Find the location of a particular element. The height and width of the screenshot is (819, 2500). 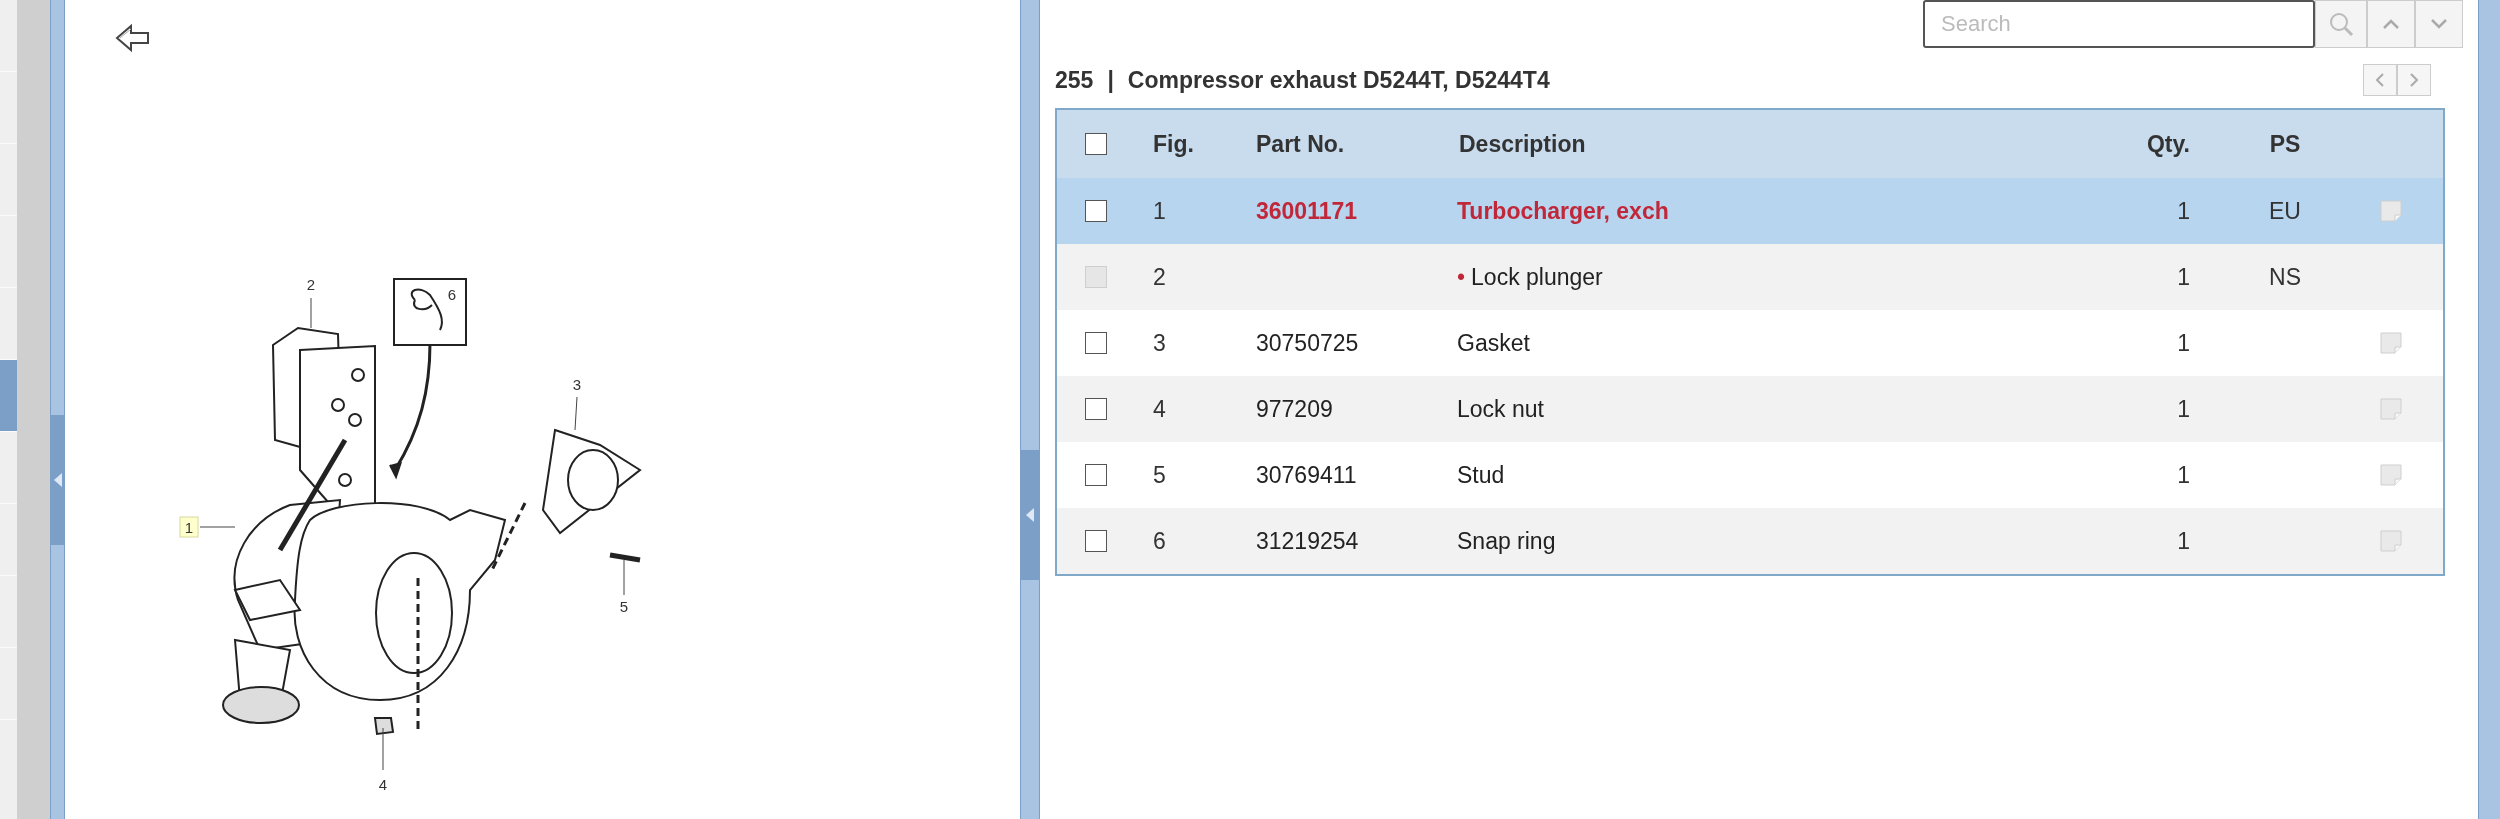

table-cell-text: Turbocharger, exch is located at coordinates (1563, 211).